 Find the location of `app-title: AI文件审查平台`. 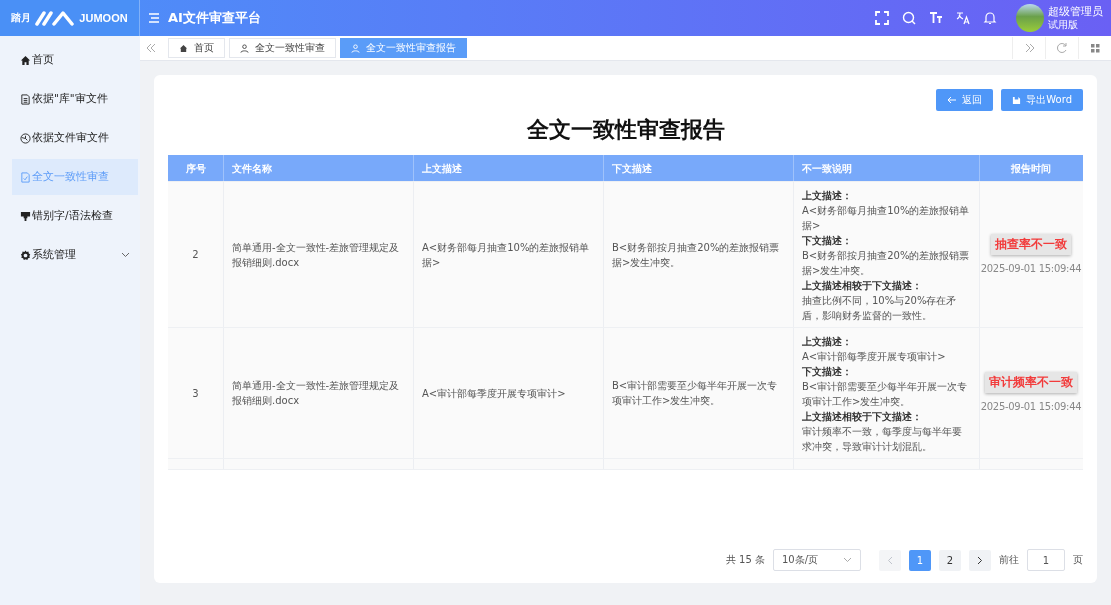

app-title: AI文件审查平台 is located at coordinates (214, 18).